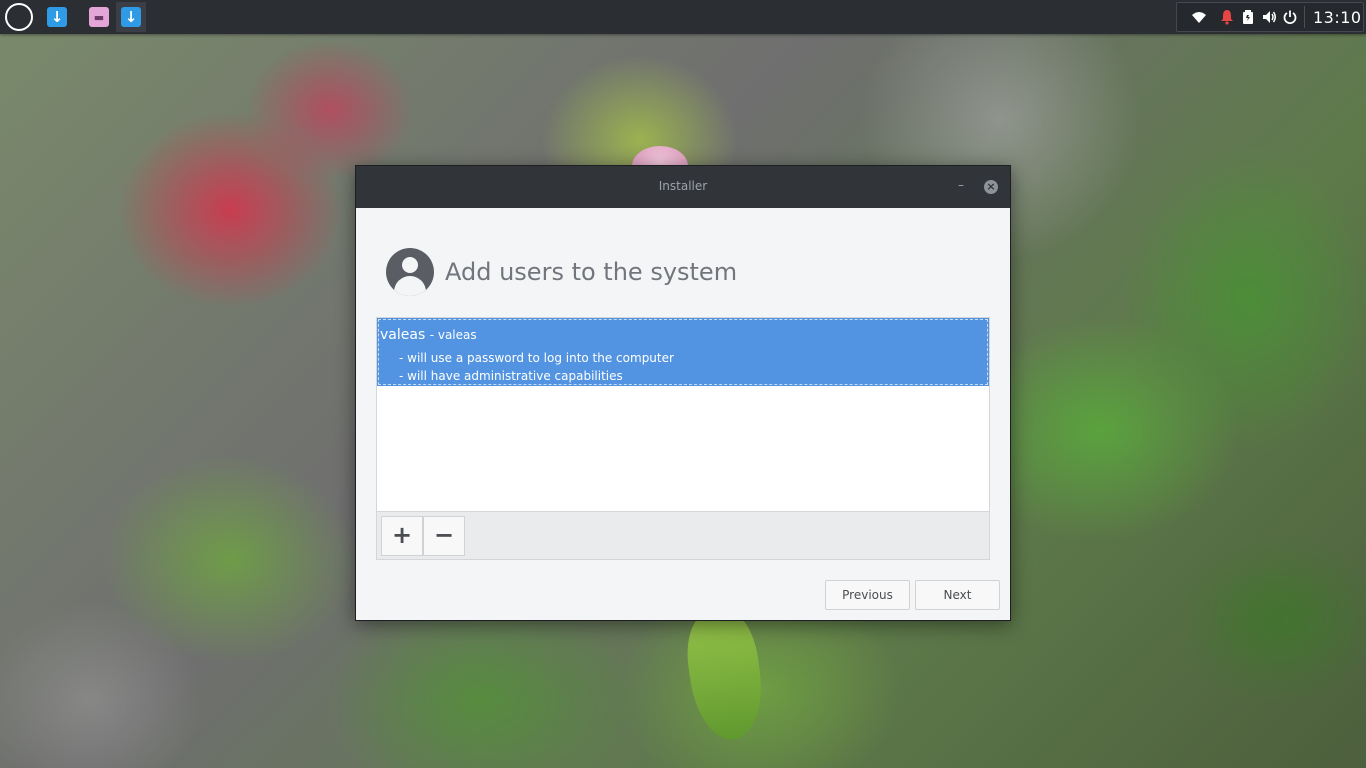  I want to click on power-icon-glyph, so click(1290, 17).